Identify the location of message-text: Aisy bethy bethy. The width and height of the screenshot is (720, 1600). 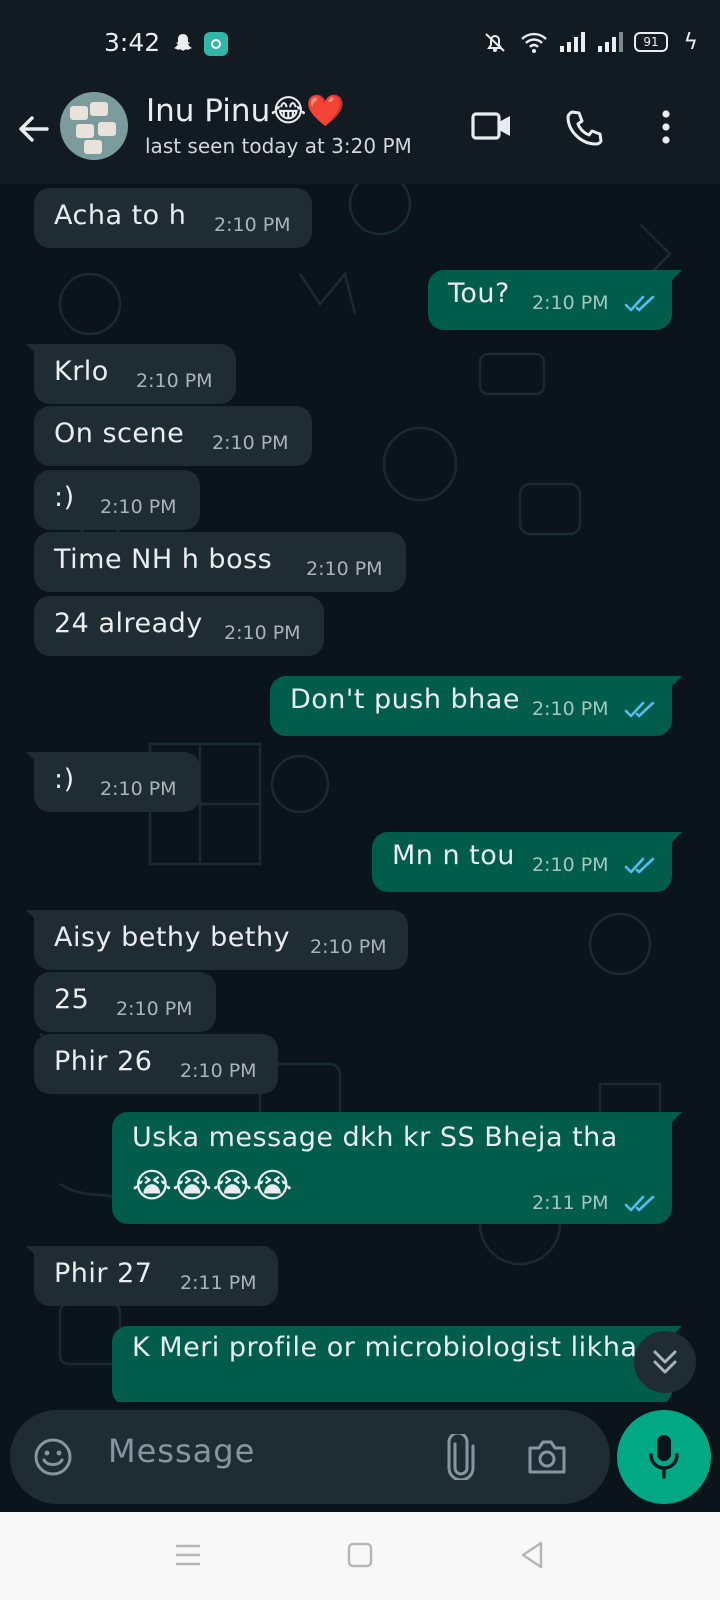
(172, 937).